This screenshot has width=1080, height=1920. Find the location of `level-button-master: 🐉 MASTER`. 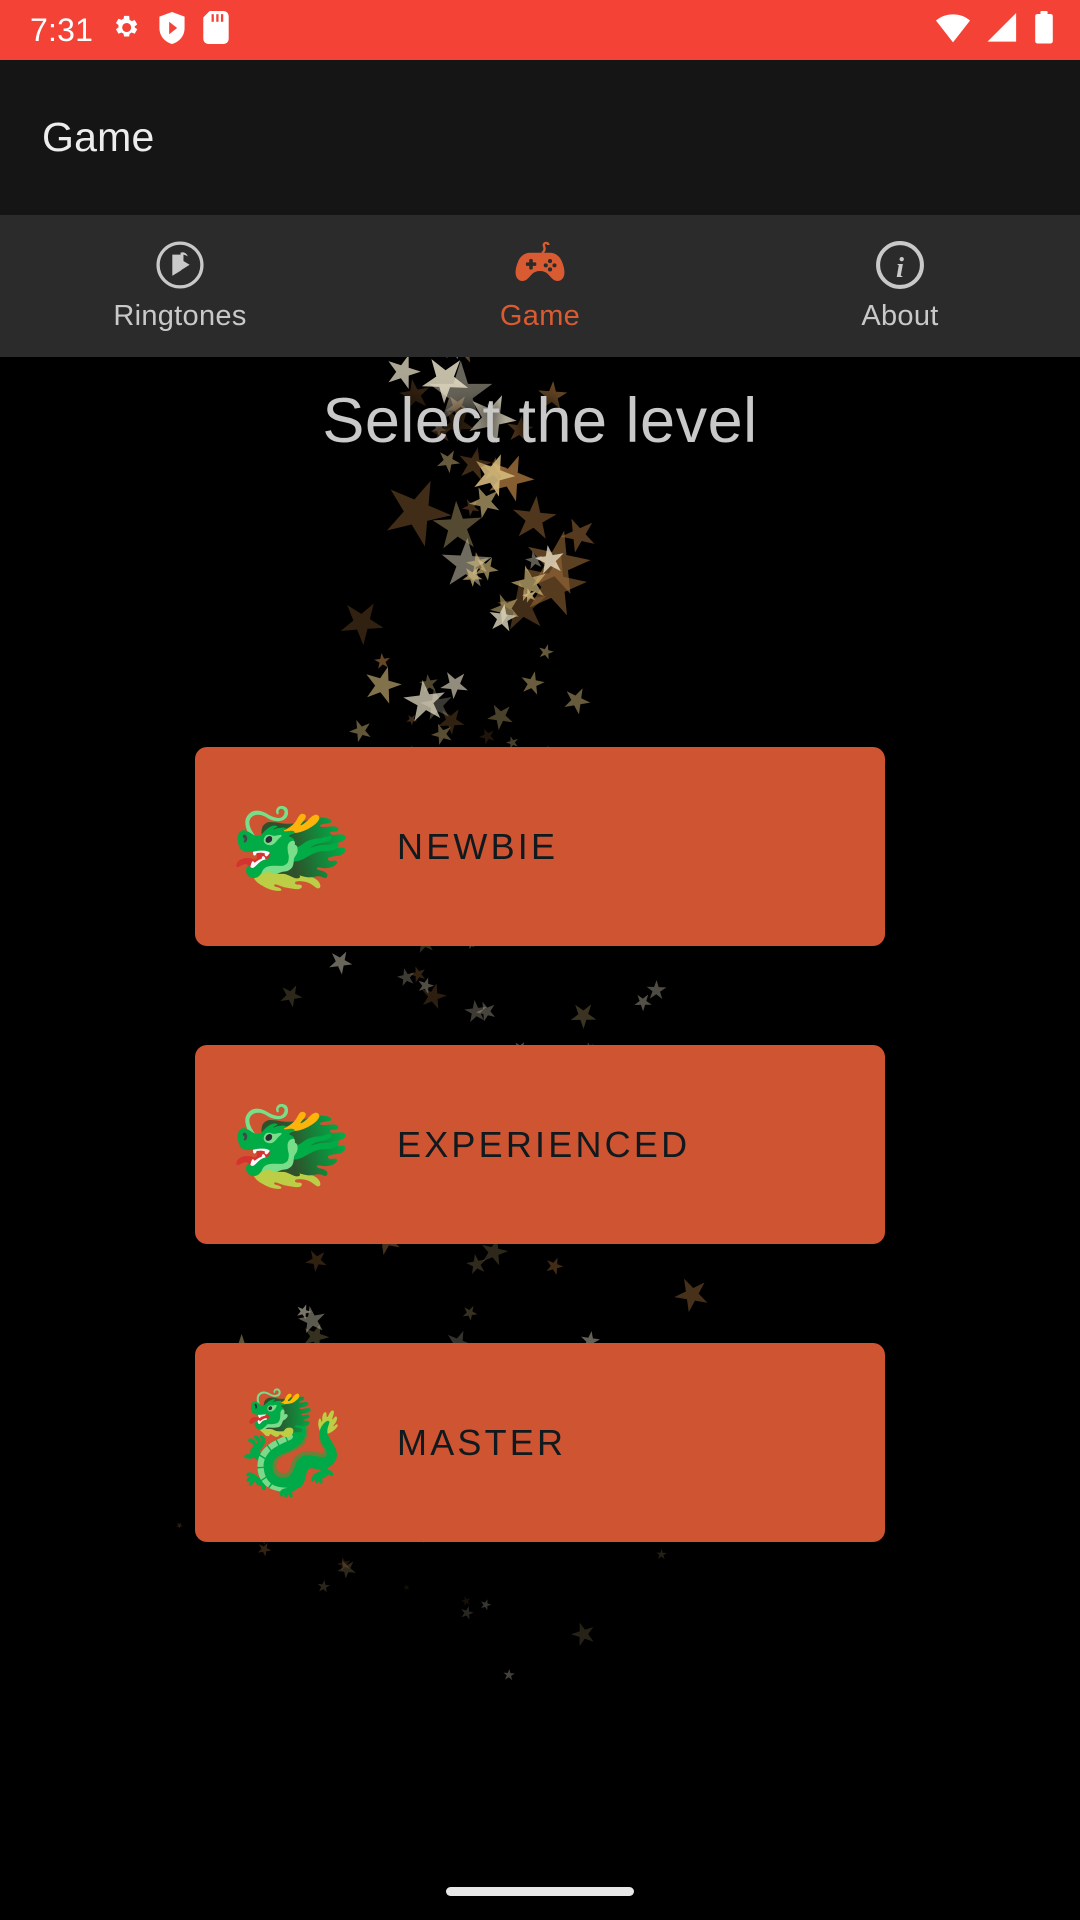

level-button-master: 🐉 MASTER is located at coordinates (540, 1442).